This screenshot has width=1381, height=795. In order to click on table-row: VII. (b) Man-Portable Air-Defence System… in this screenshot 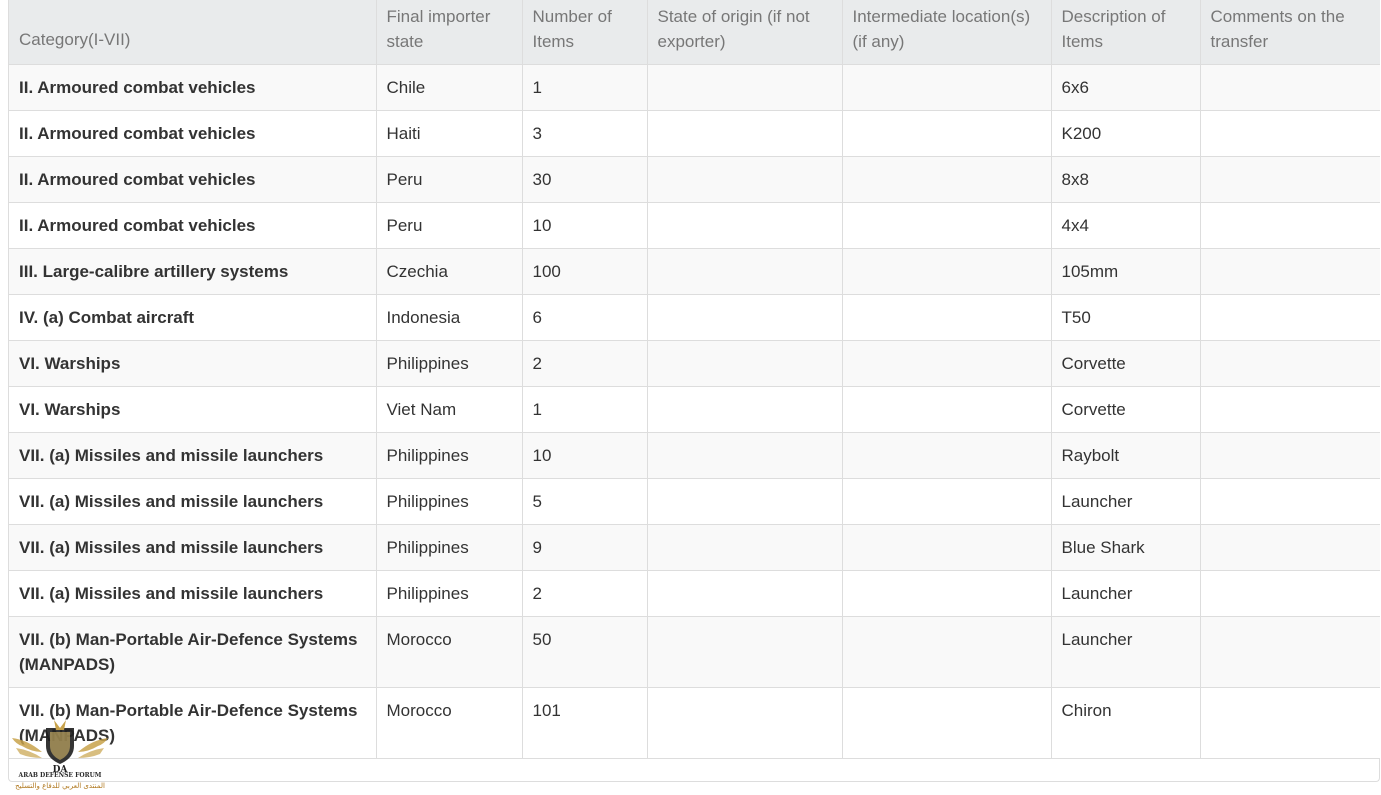, I will do `click(694, 722)`.